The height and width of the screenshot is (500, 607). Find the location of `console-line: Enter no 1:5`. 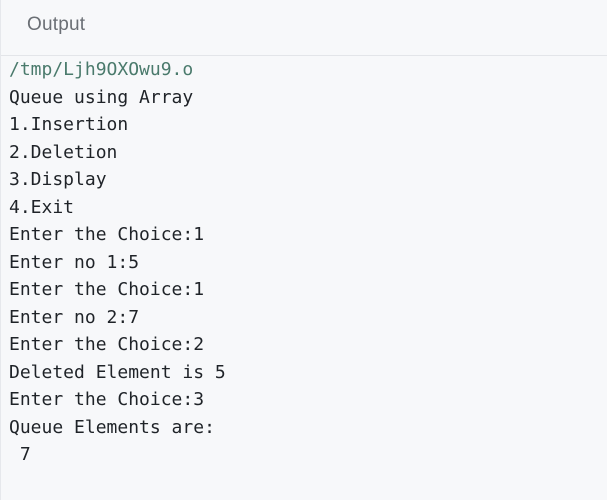

console-line: Enter no 1:5 is located at coordinates (74, 262).